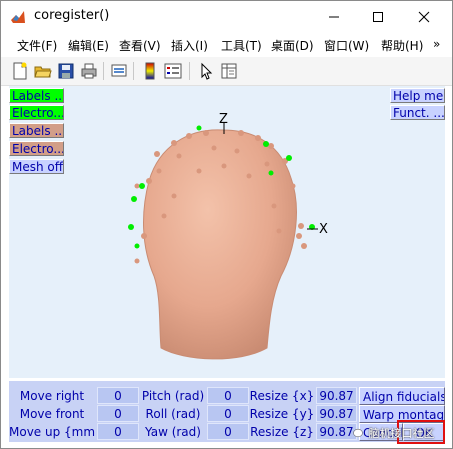 This screenshot has width=453, height=449. I want to click on window-title: coregister(), so click(72, 15).